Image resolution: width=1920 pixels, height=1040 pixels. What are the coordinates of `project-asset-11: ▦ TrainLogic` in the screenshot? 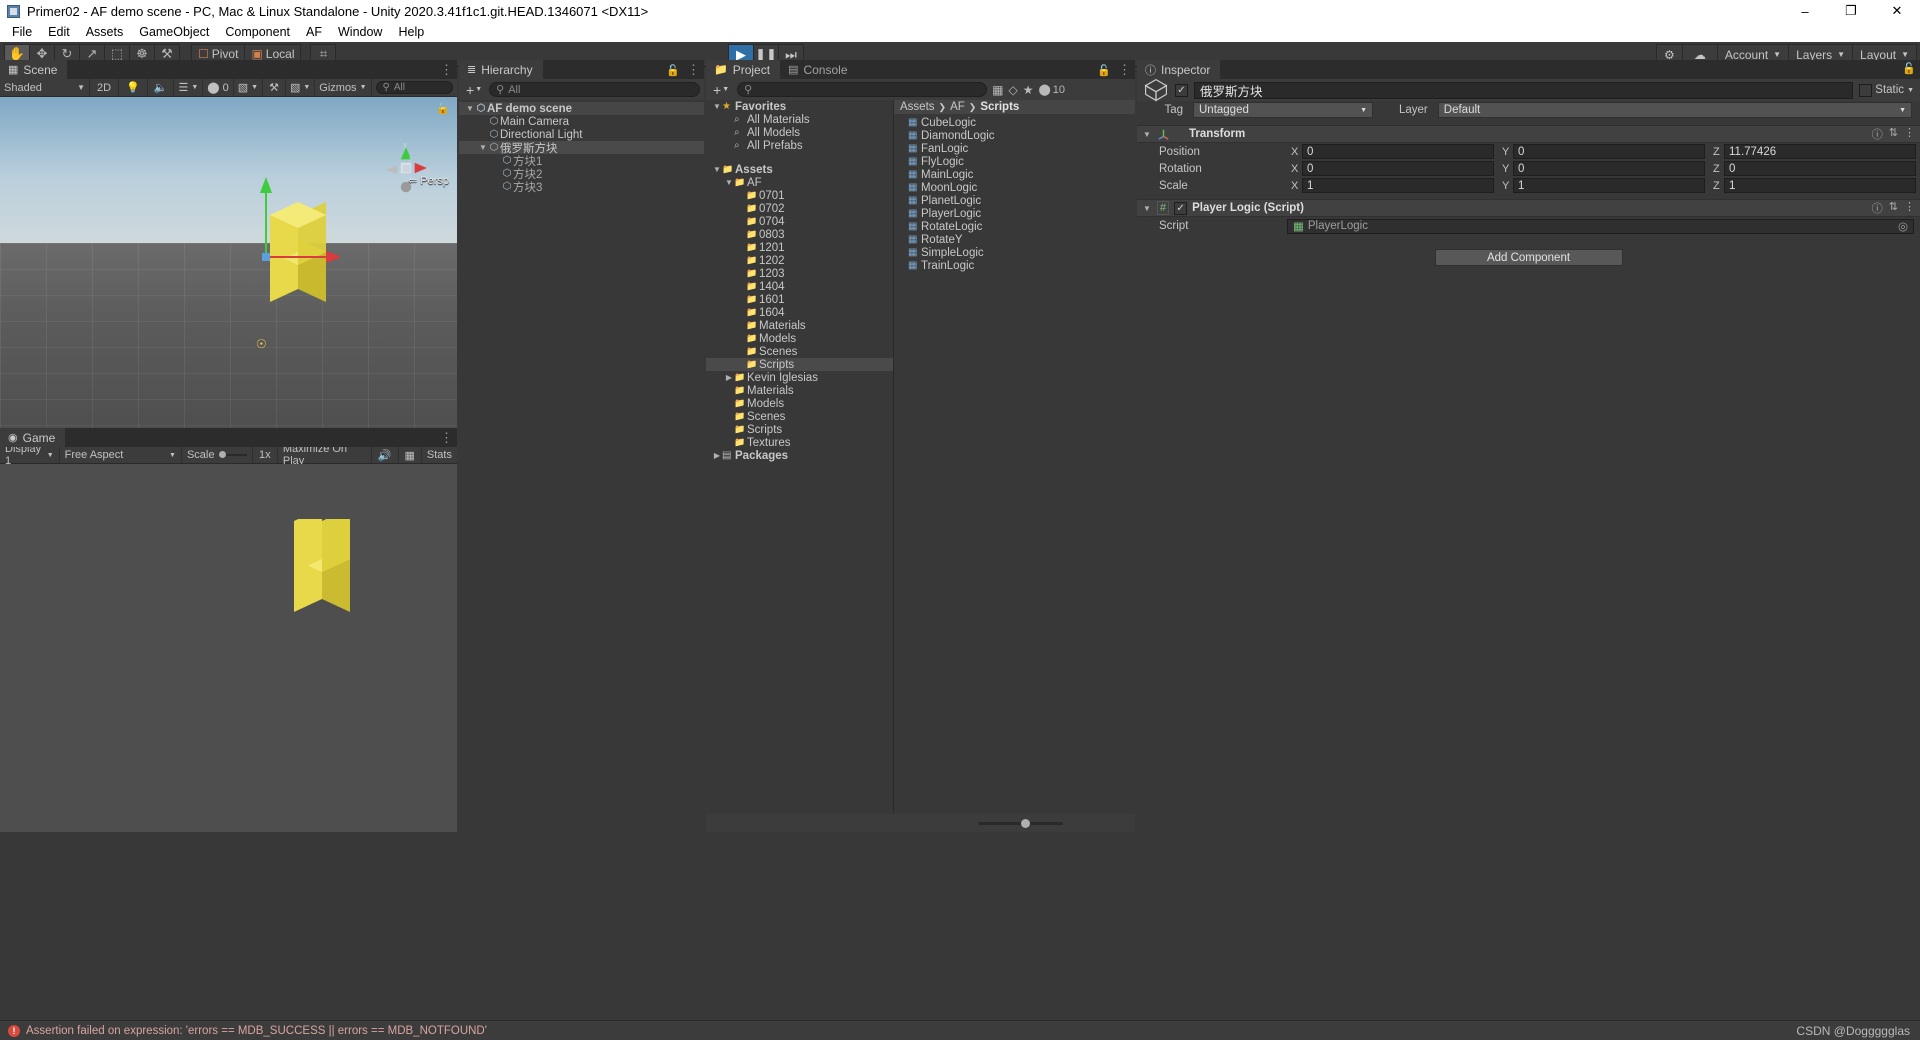 It's located at (1014, 265).